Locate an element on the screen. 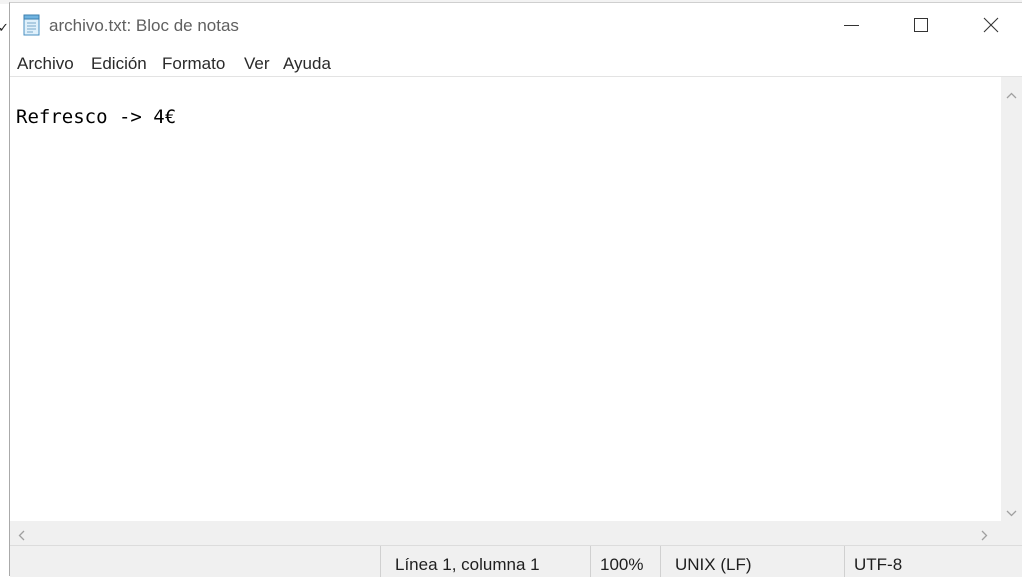  scrollbar-corner is located at coordinates (1011, 533).